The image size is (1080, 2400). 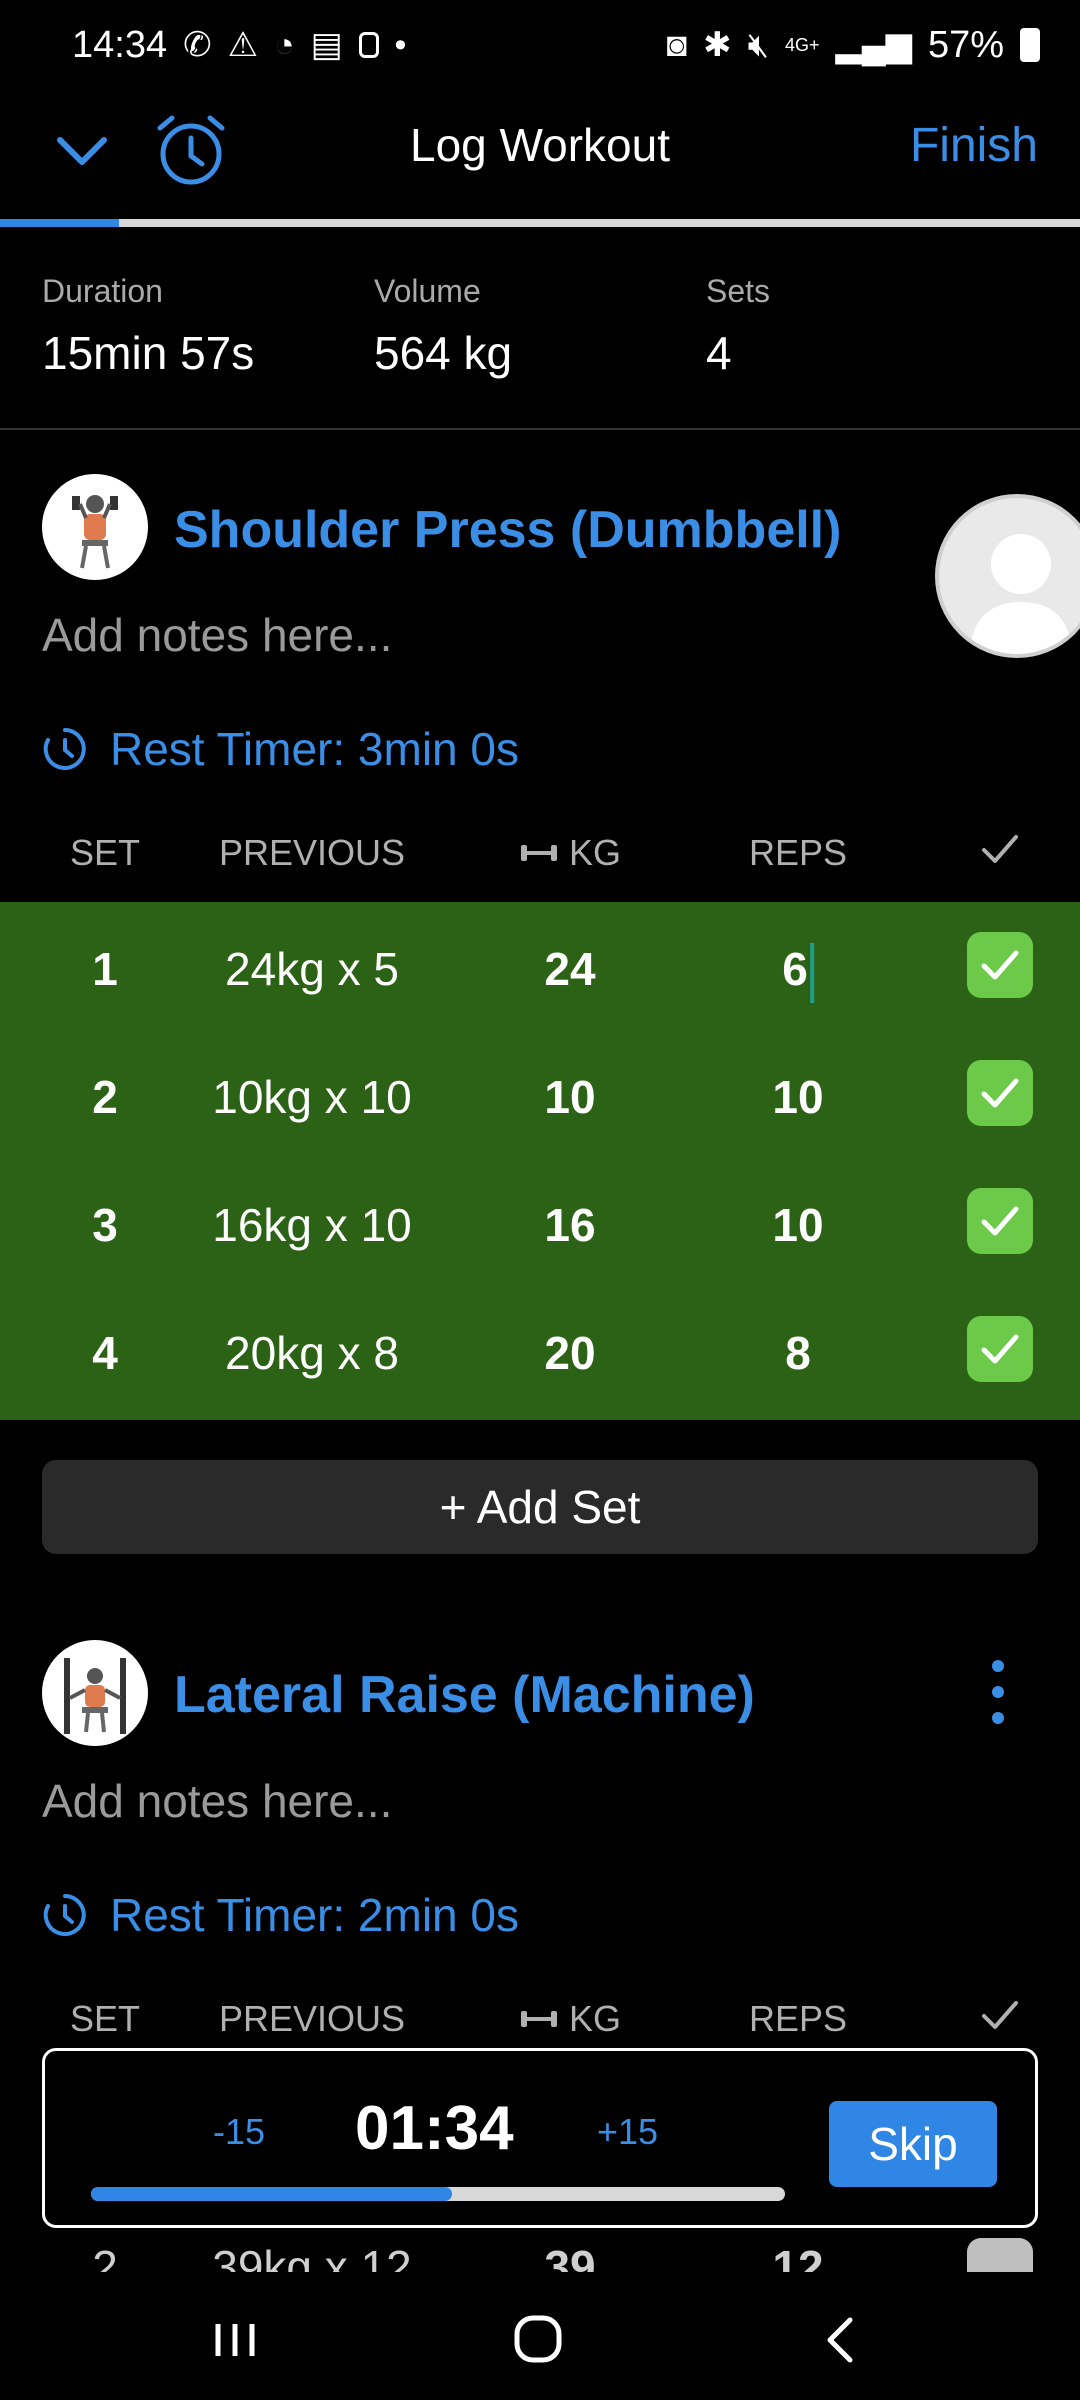 What do you see at coordinates (540, 329) in the screenshot?
I see `workout-stats: Duration 15min 57s Volume 564 kg Sets 4` at bounding box center [540, 329].